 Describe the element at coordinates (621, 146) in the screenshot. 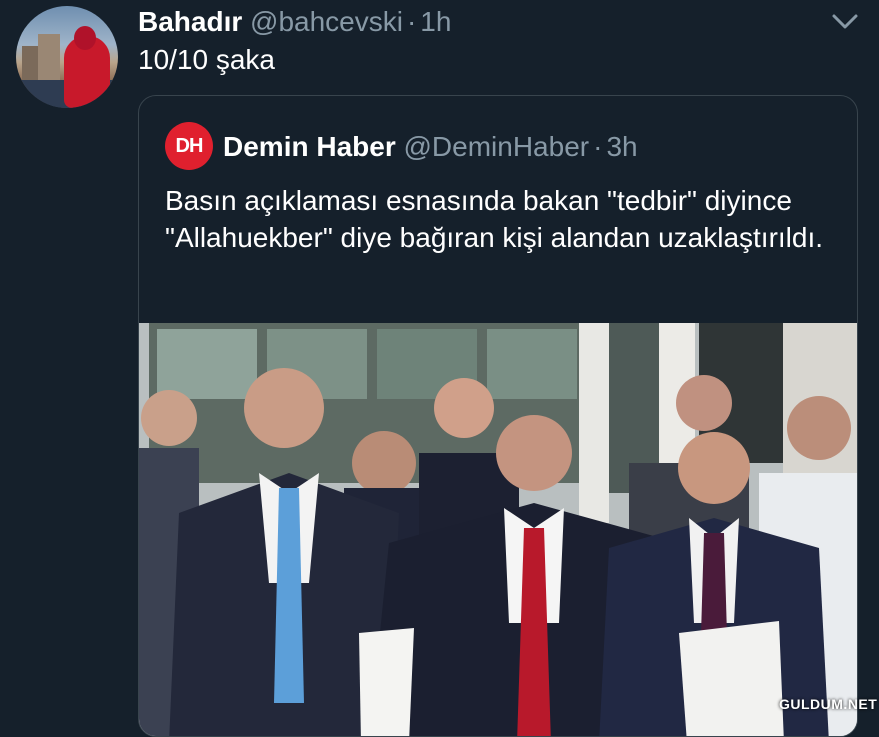

I see `quoted-tweet-time: 3h` at that location.